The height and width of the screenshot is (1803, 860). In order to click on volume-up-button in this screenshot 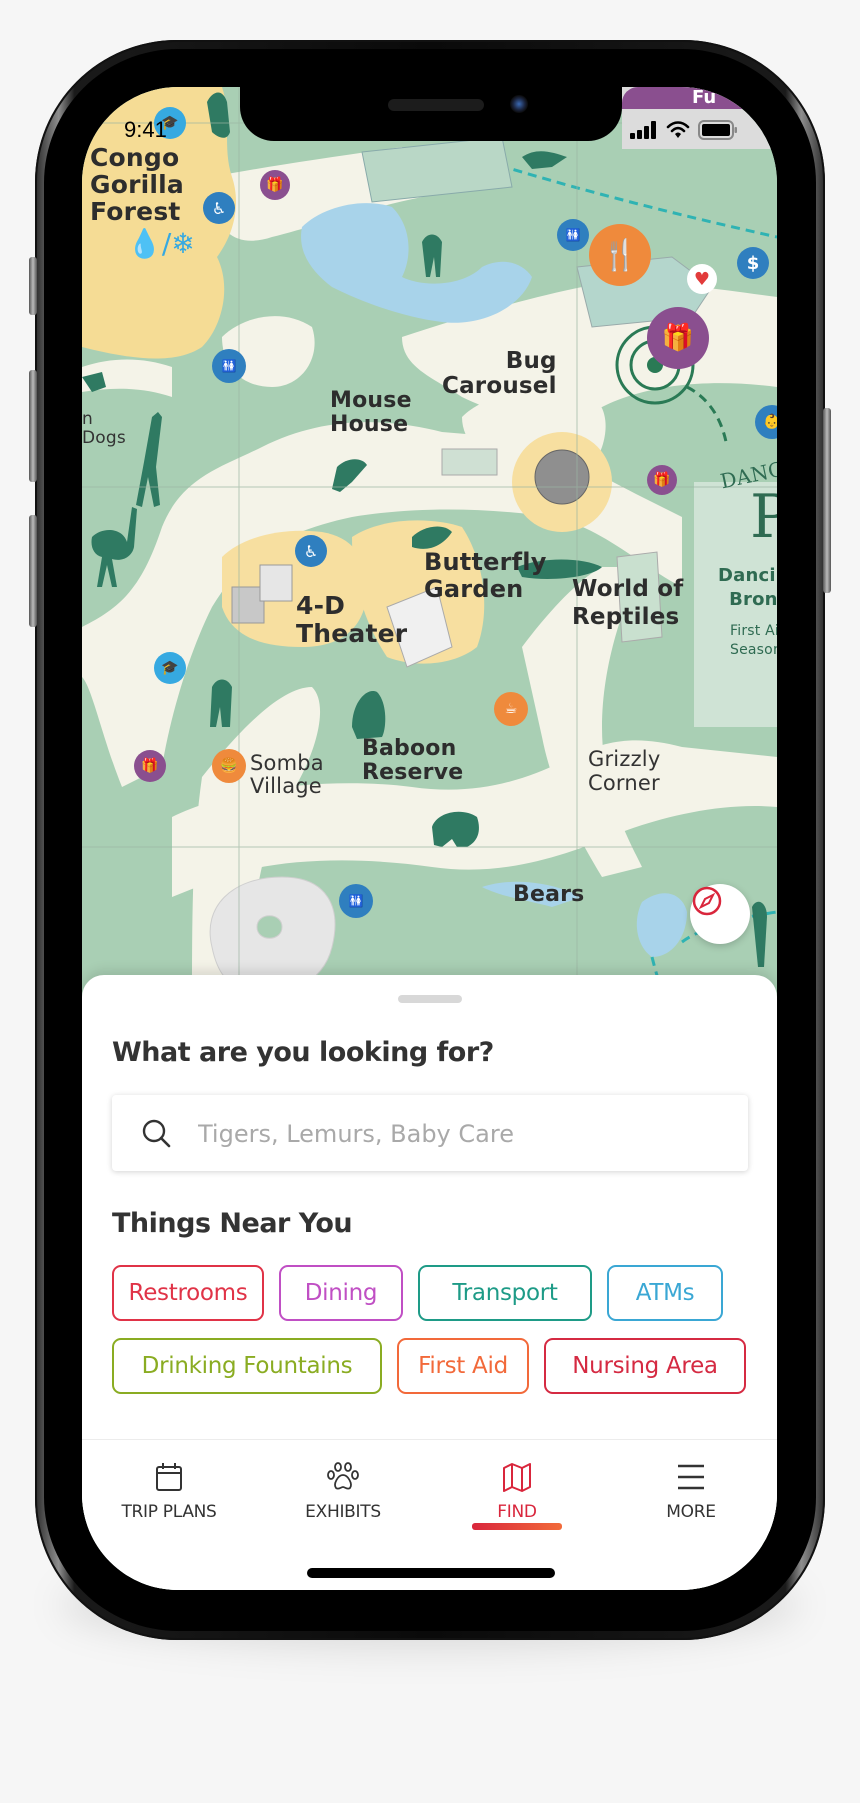, I will do `click(33, 426)`.